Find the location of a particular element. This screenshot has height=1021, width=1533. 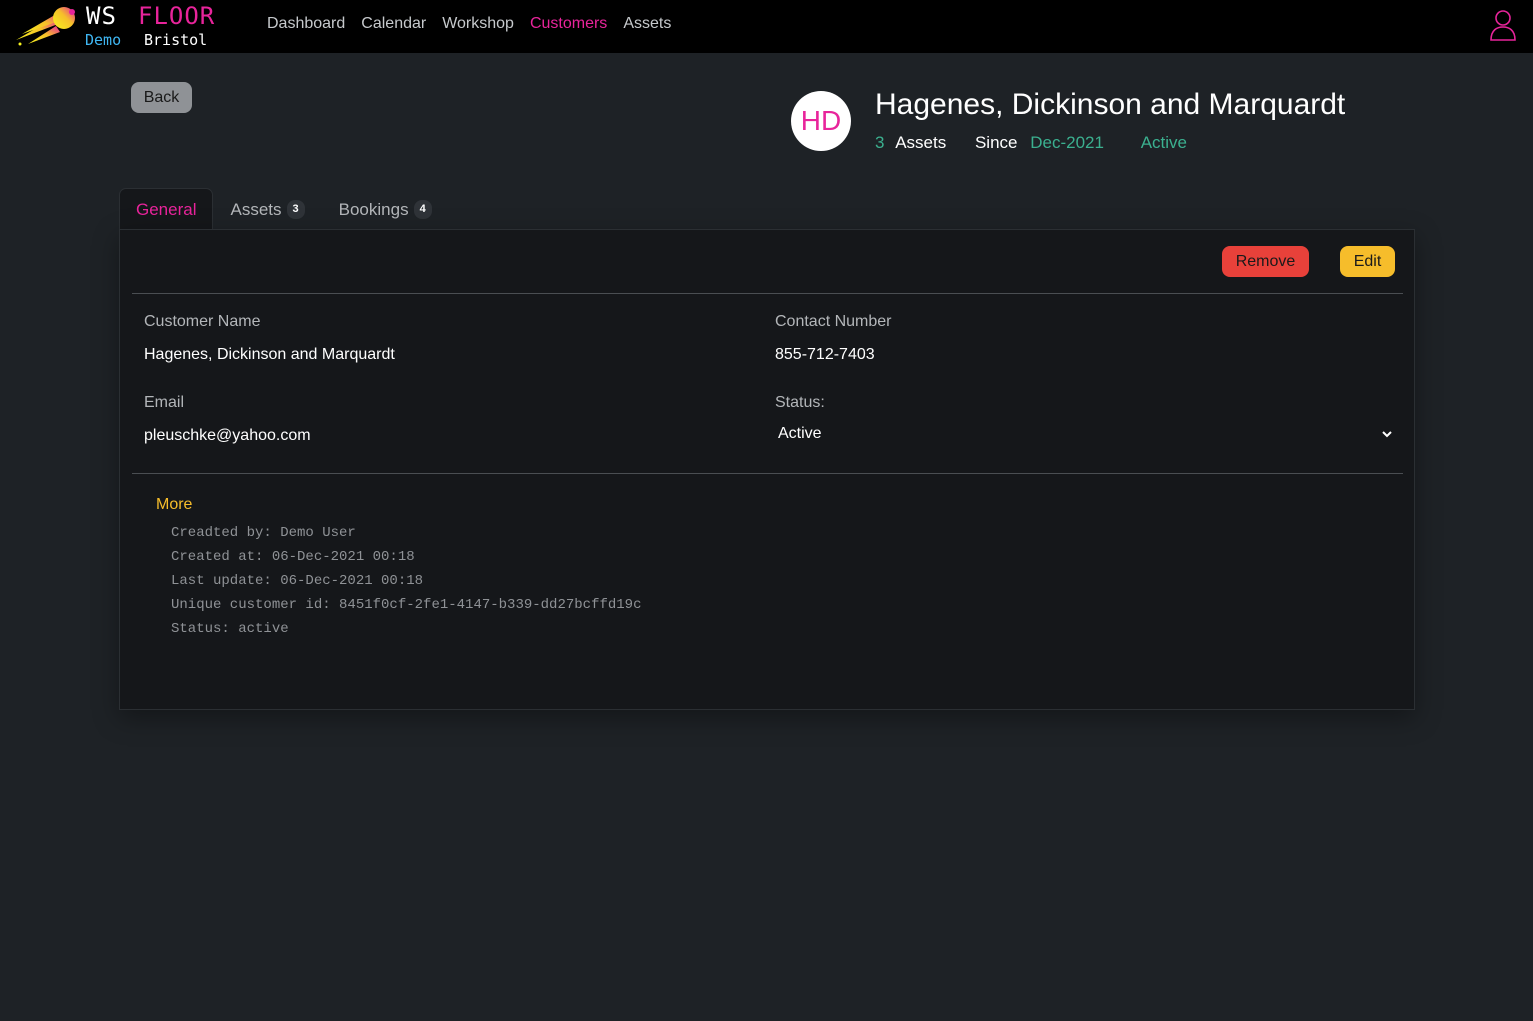

email-value: pleuschke@yahoo.com is located at coordinates (227, 435).